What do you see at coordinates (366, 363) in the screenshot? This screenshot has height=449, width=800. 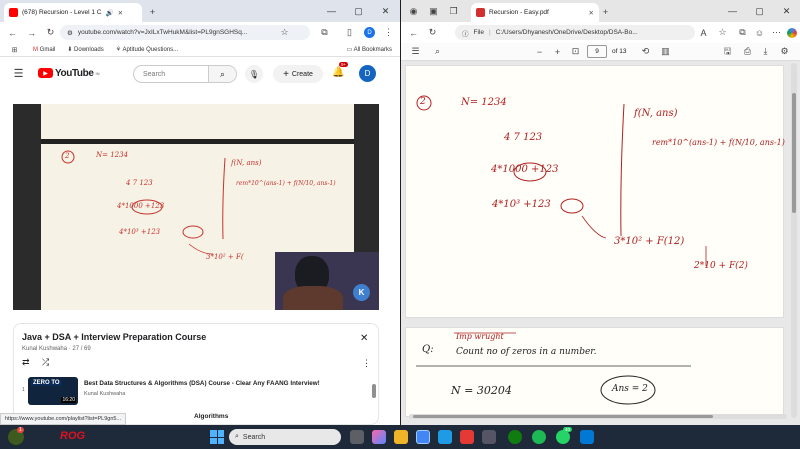 I see `playlist-menu-icon: ⋮` at bounding box center [366, 363].